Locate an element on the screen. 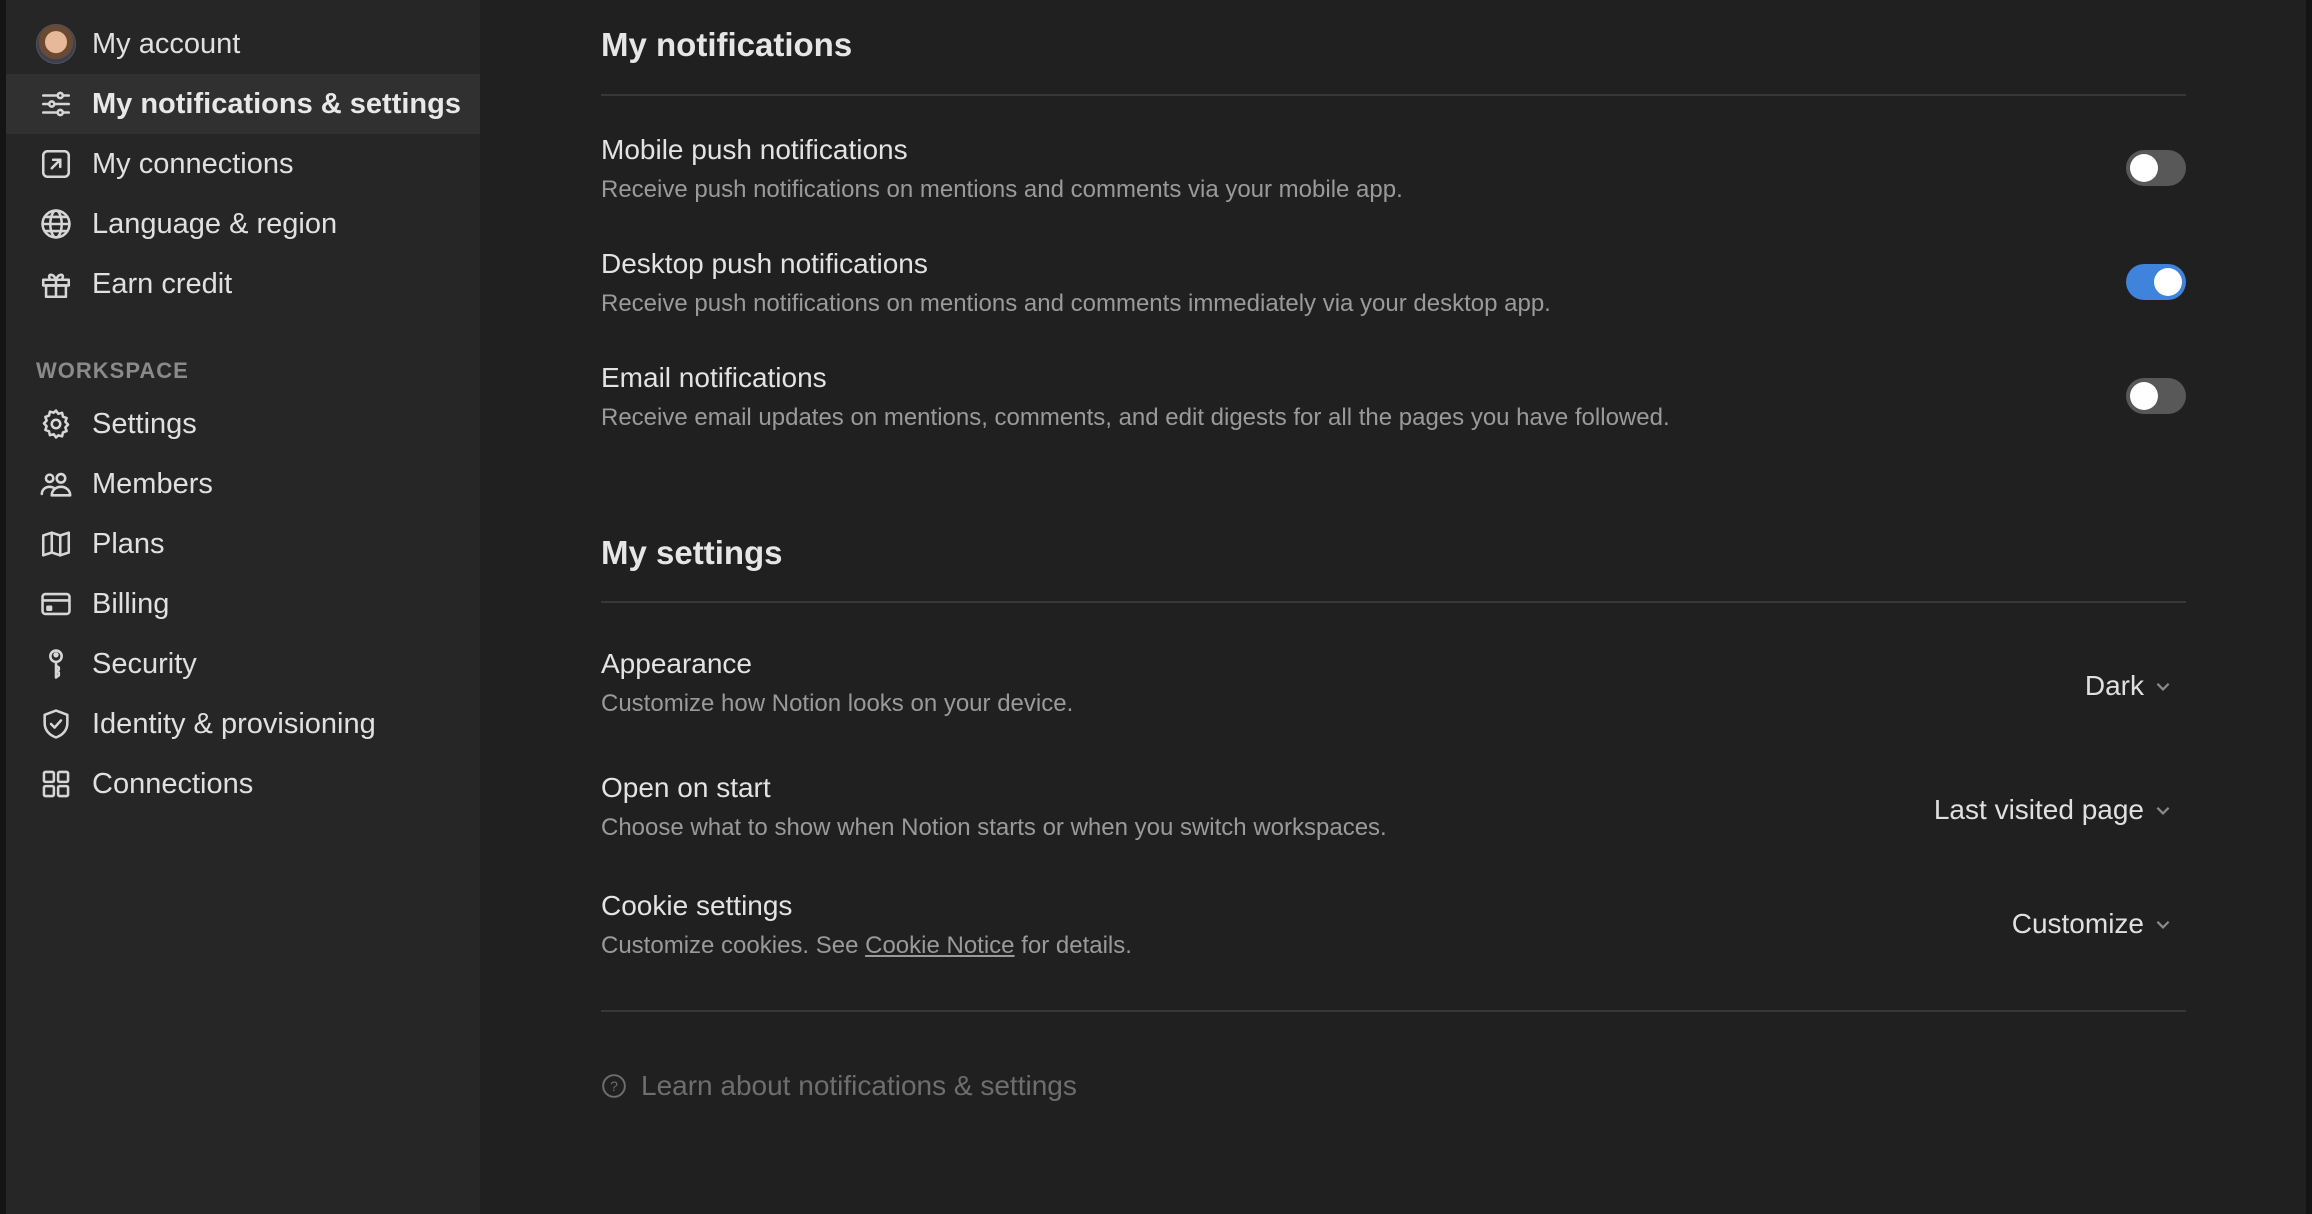 This screenshot has width=2312, height=1214. help-circle-icon: ? is located at coordinates (614, 1086).